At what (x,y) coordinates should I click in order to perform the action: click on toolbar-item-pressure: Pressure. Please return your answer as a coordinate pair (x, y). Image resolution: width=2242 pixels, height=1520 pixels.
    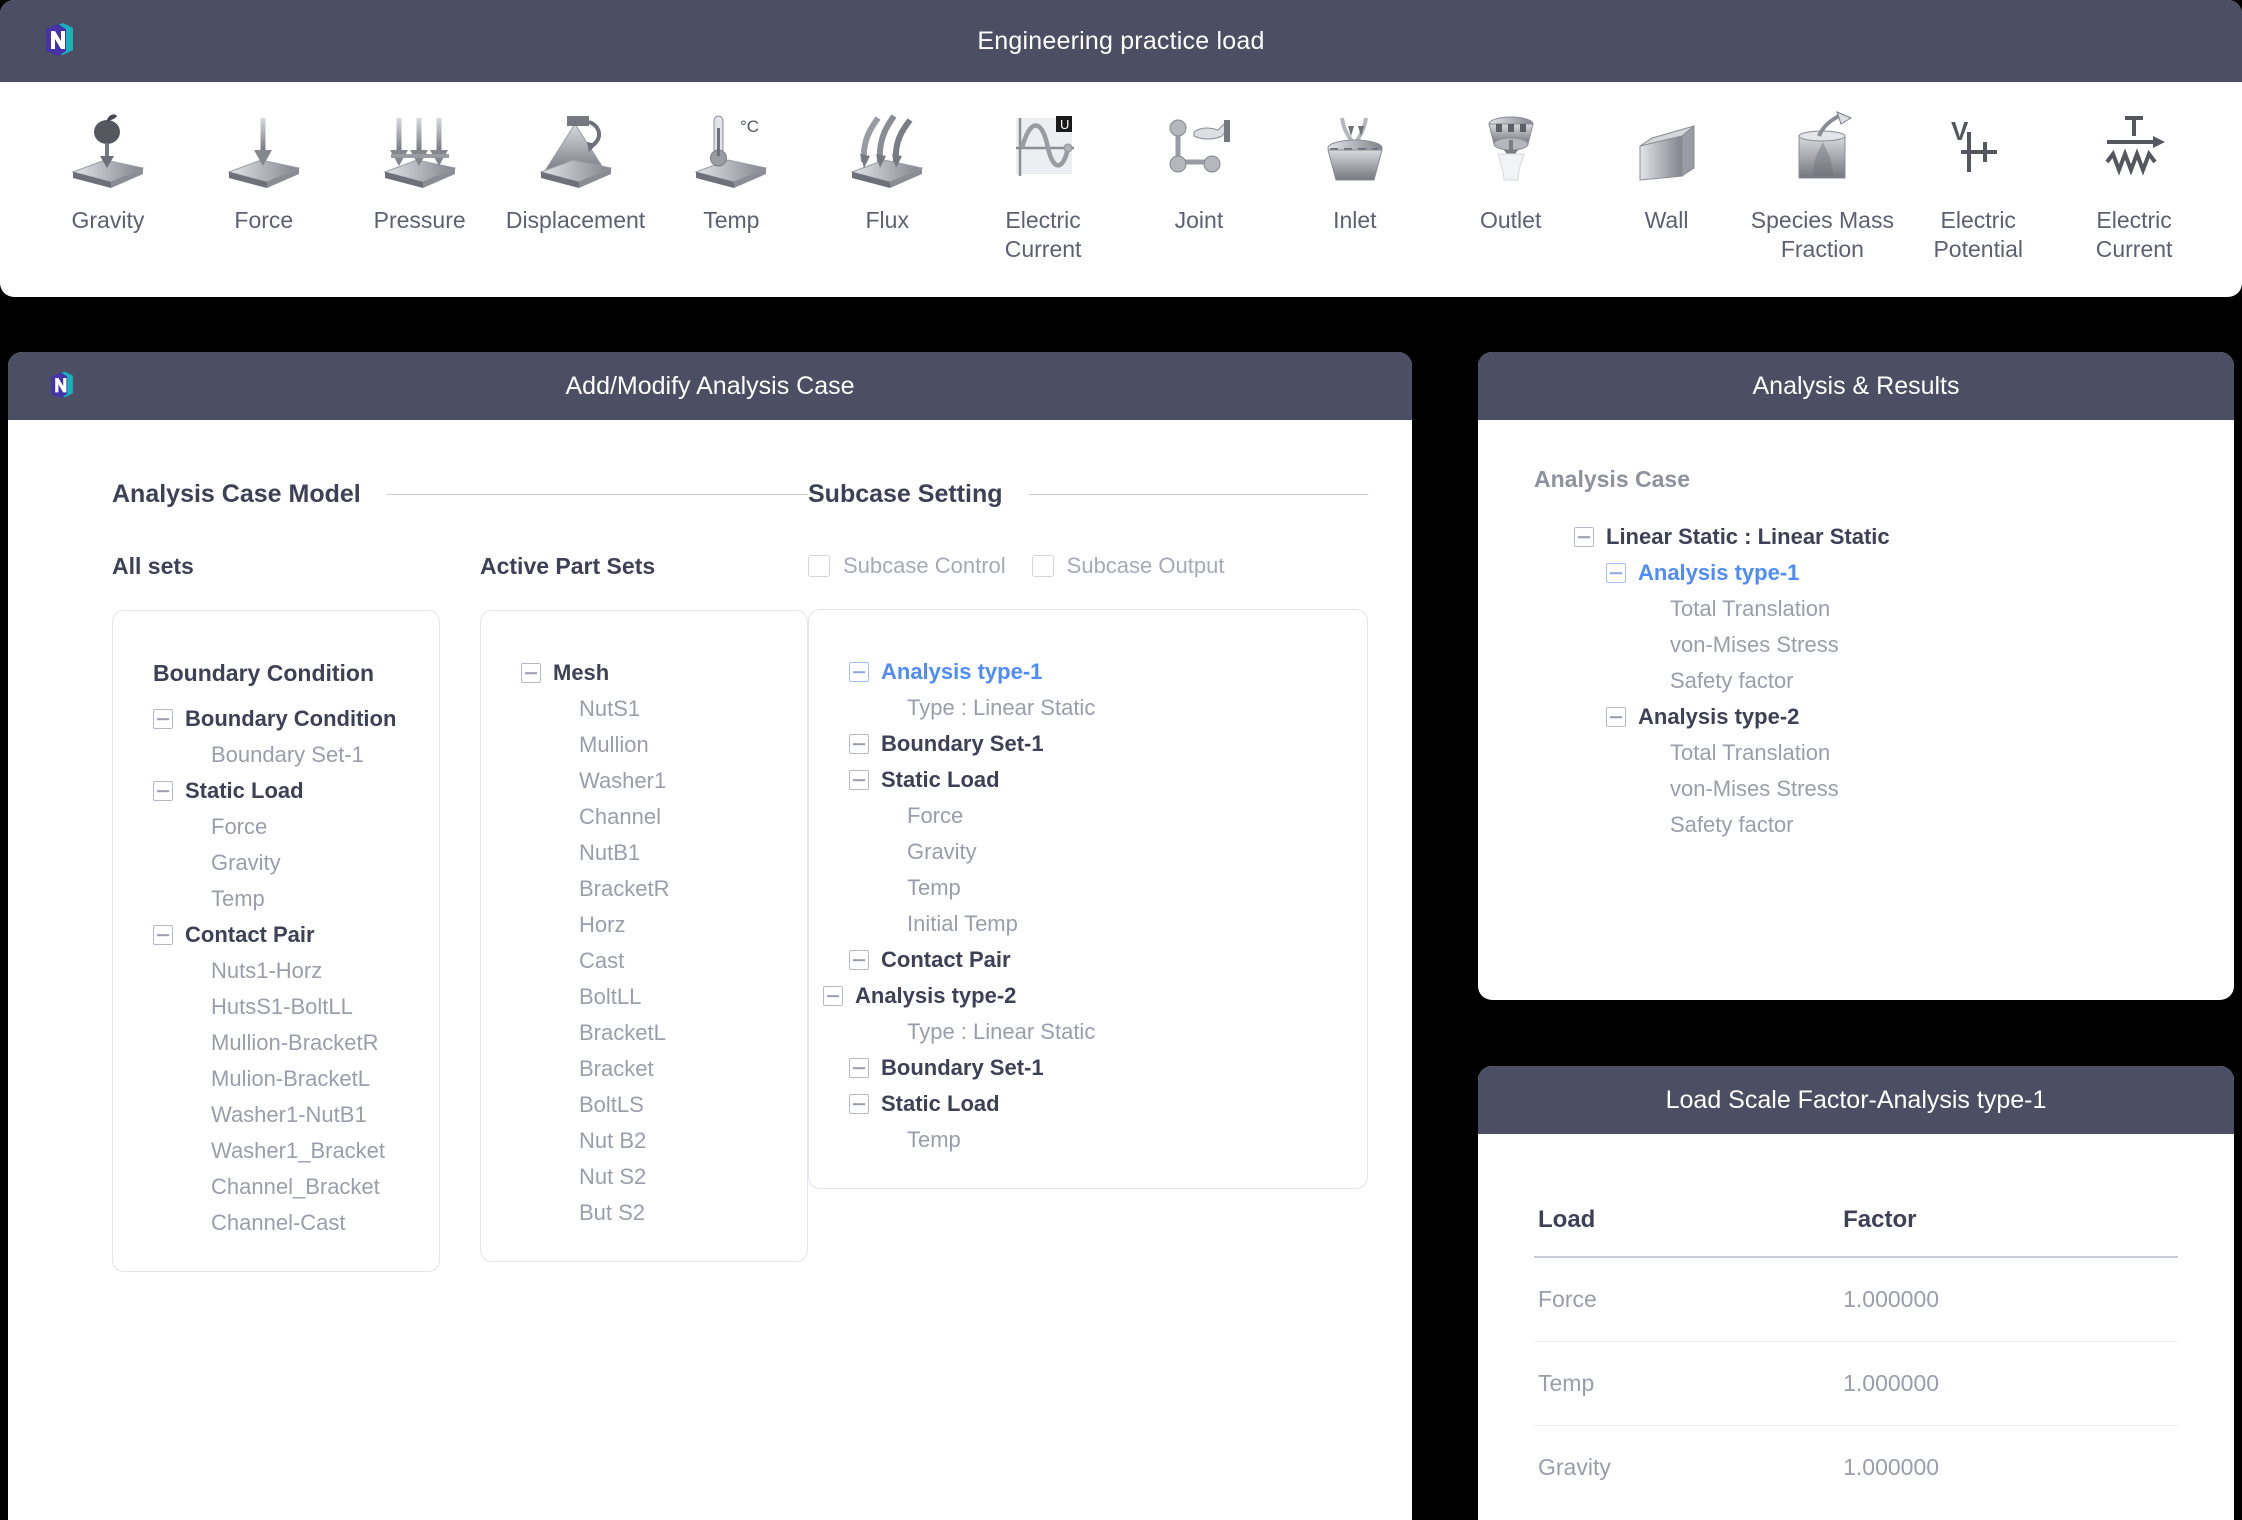
    Looking at the image, I should click on (420, 172).